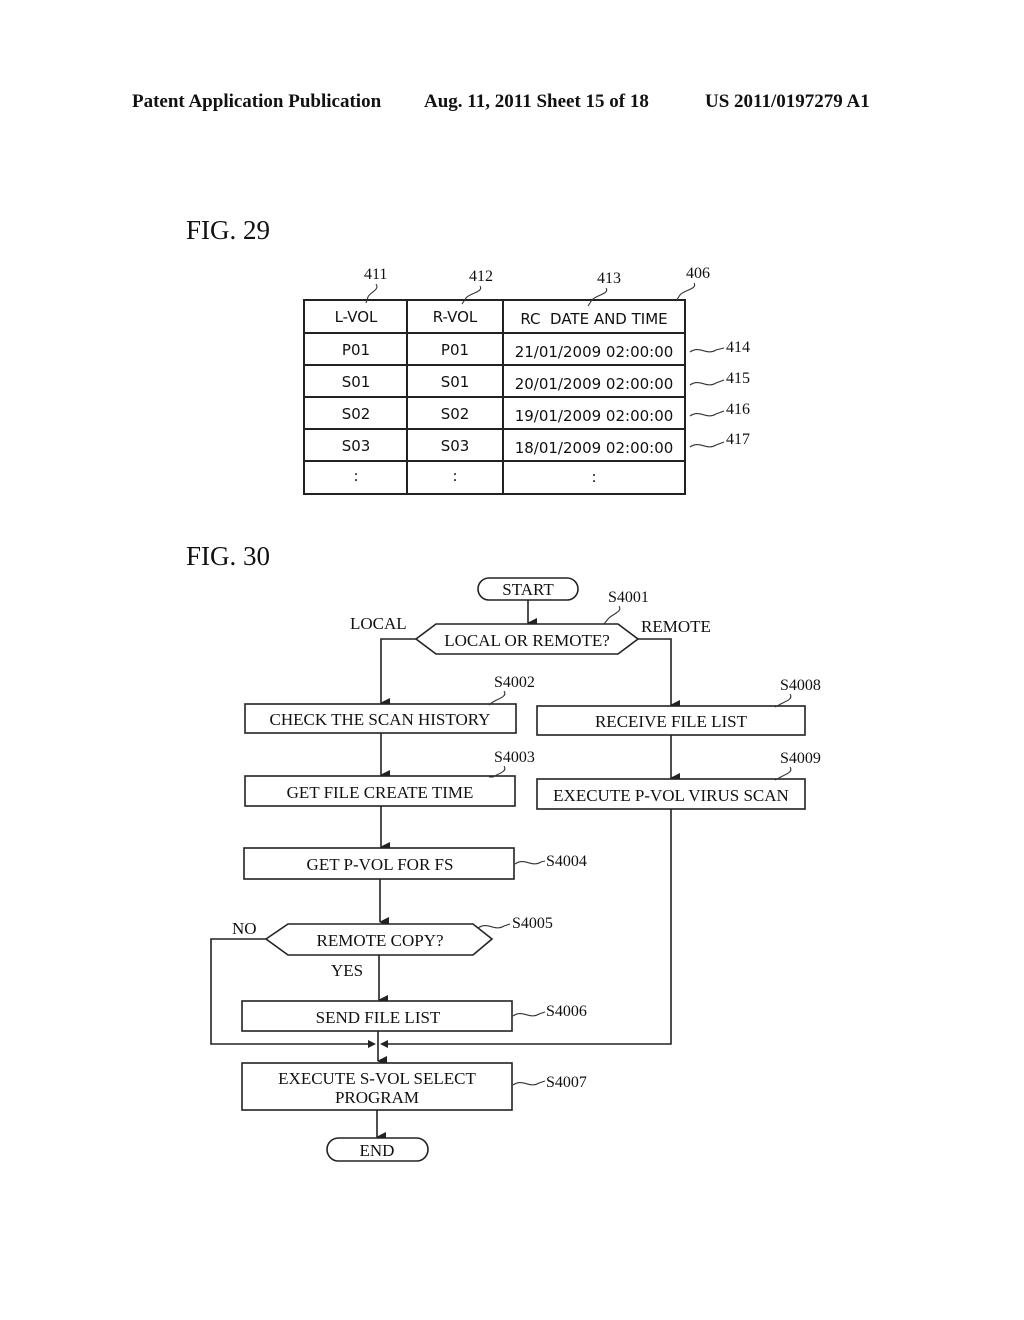 This screenshot has width=1024, height=1320. I want to click on arrow-remote, so click(659, 674).